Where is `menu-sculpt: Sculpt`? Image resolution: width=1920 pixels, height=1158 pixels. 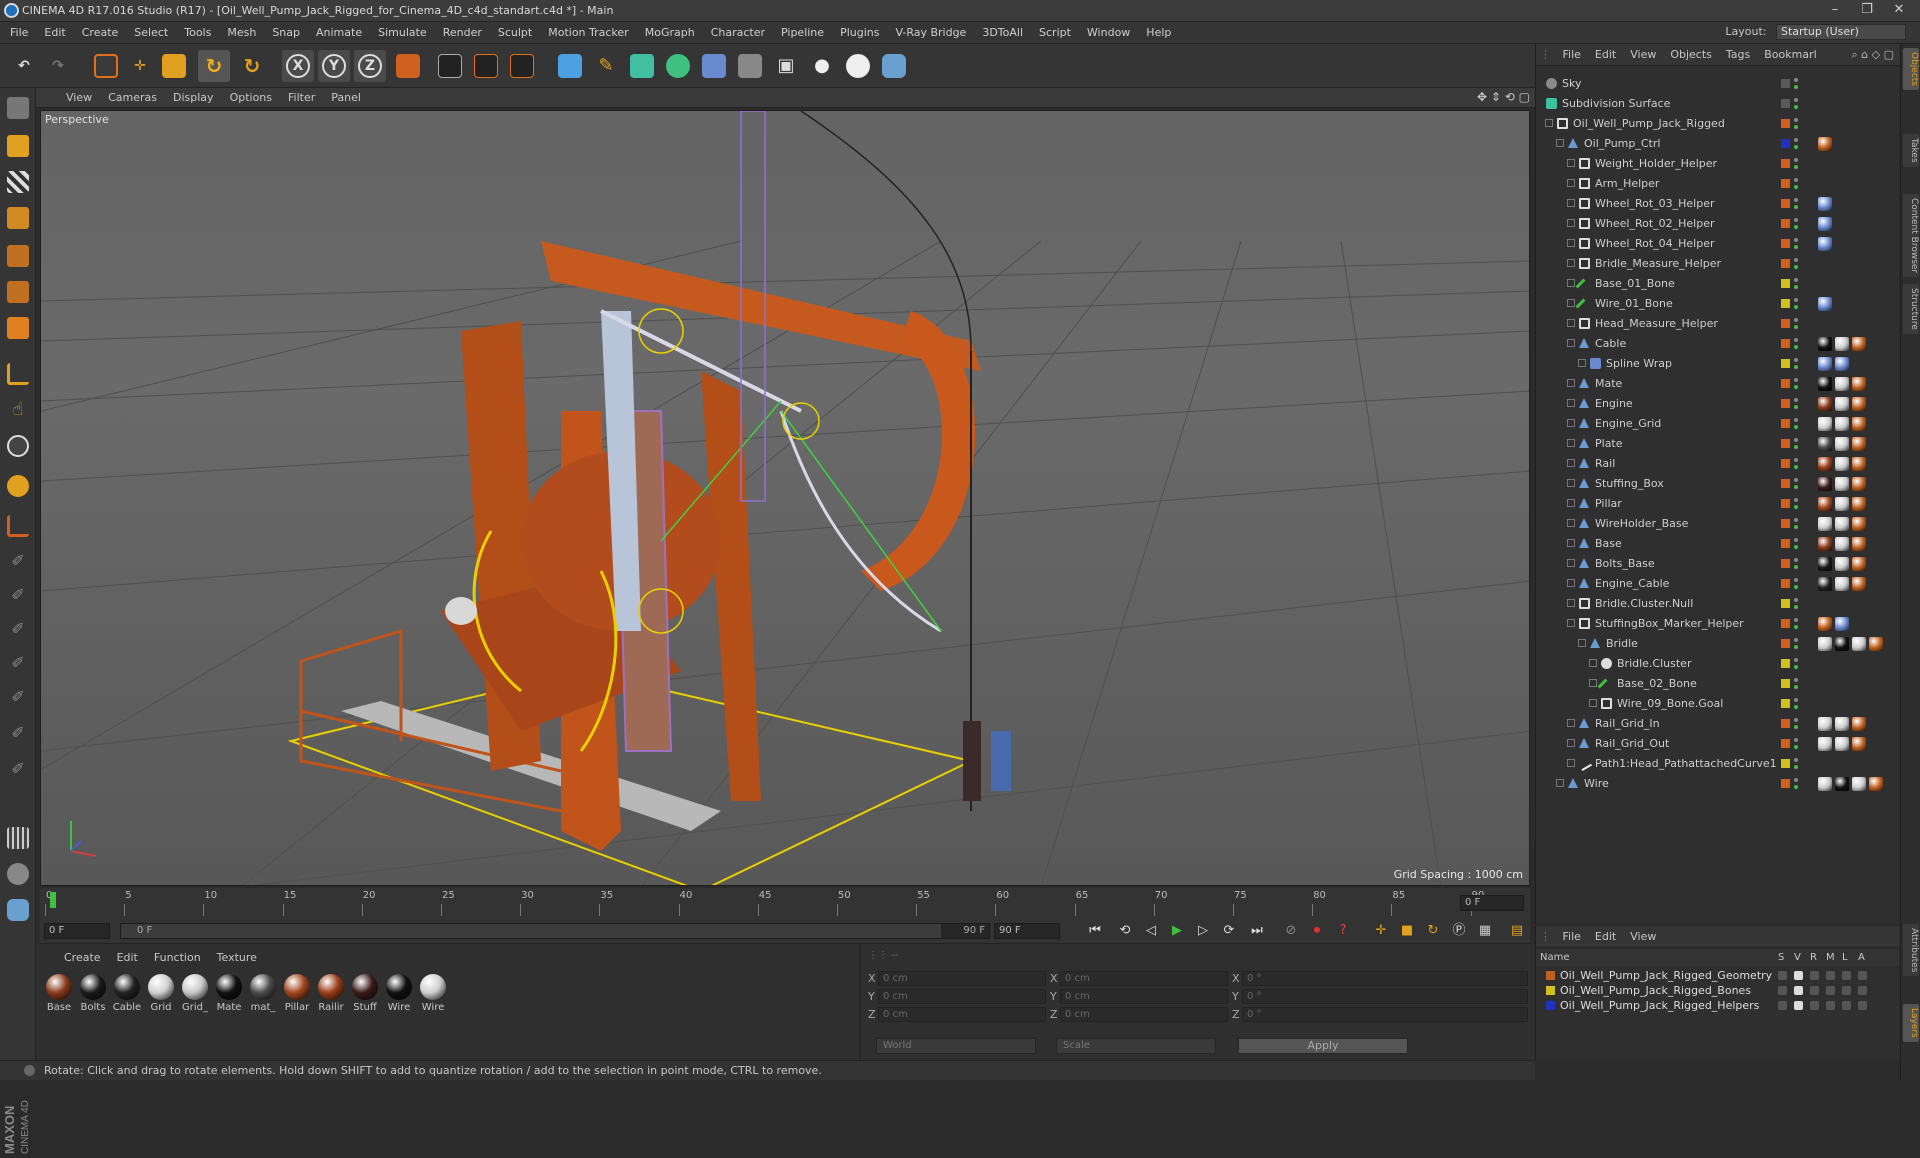
menu-sculpt: Sculpt is located at coordinates (515, 33).